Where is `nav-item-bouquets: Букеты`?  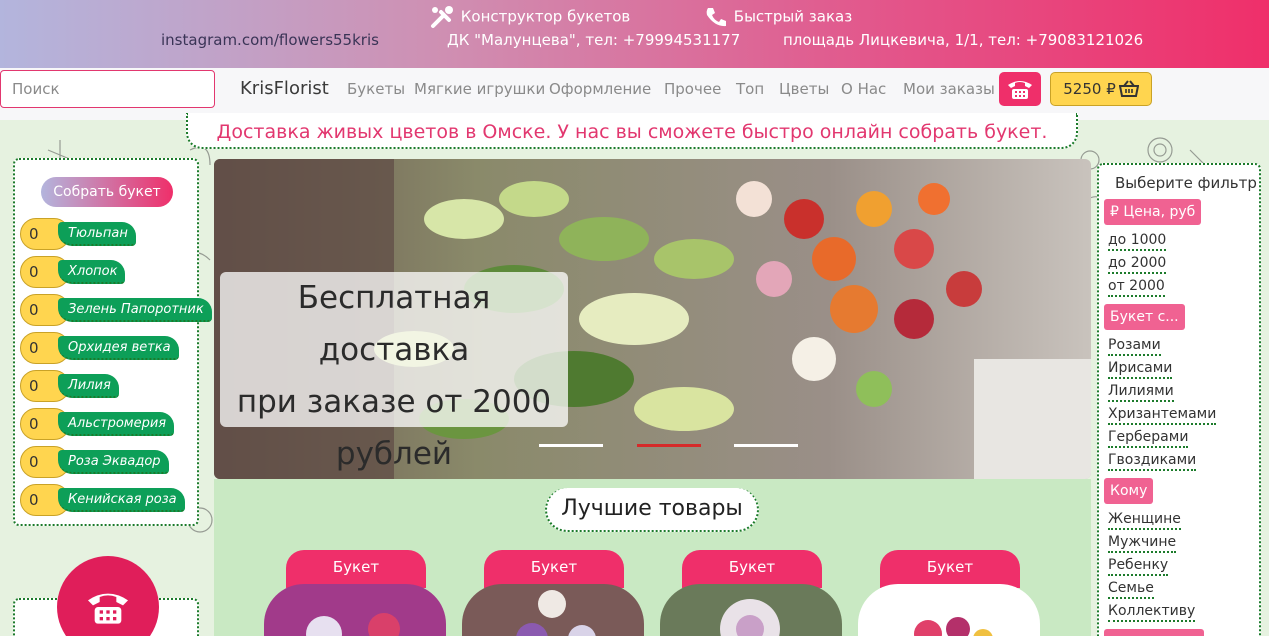 nav-item-bouquets: Букеты is located at coordinates (376, 89).